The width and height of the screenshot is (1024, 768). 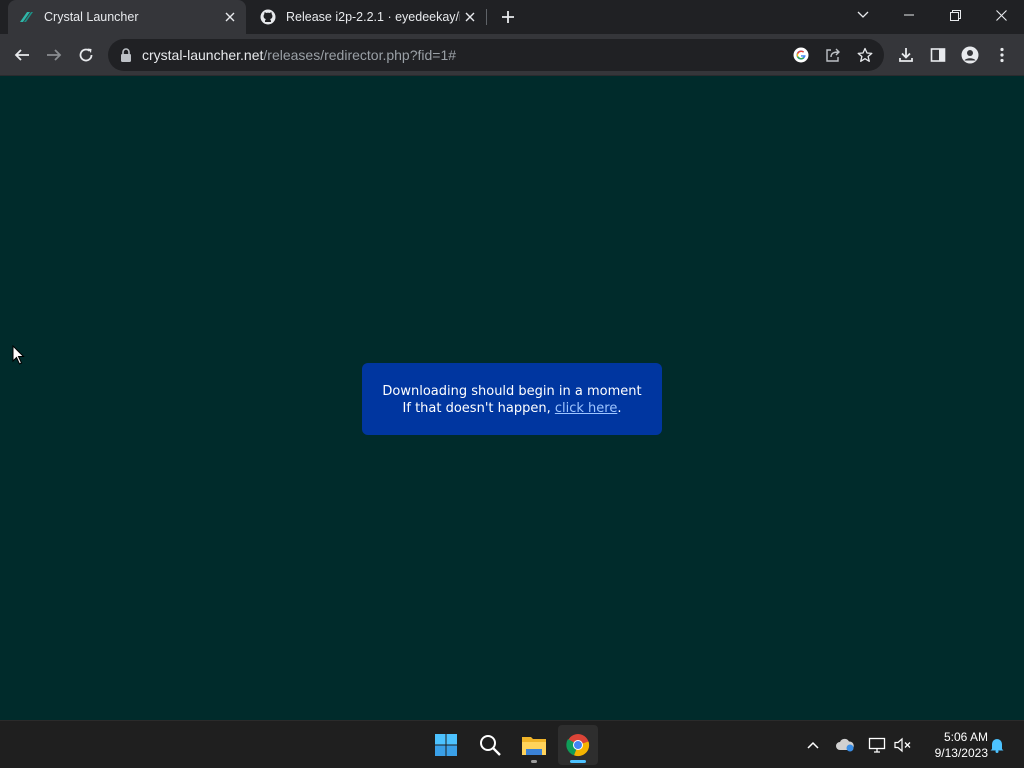 I want to click on windows-taskbar: 5:06 AM 9/13/2023, so click(x=512, y=744).